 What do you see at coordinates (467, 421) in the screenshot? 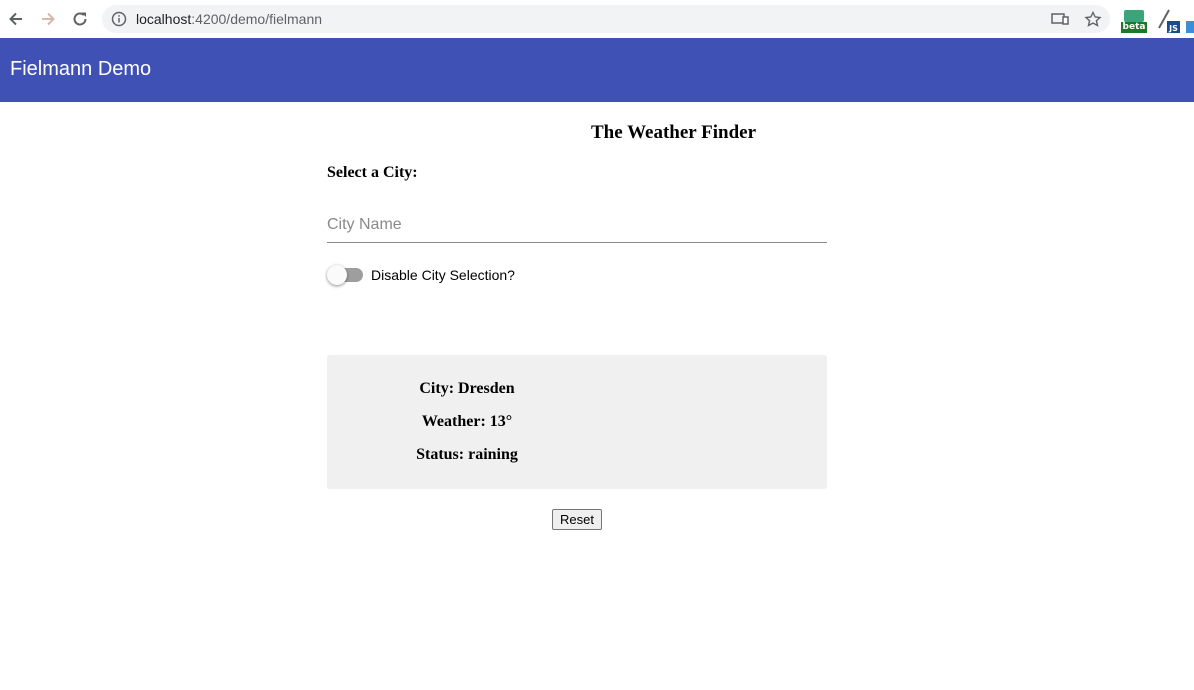
I see `weather-temperature: Weather: 13°` at bounding box center [467, 421].